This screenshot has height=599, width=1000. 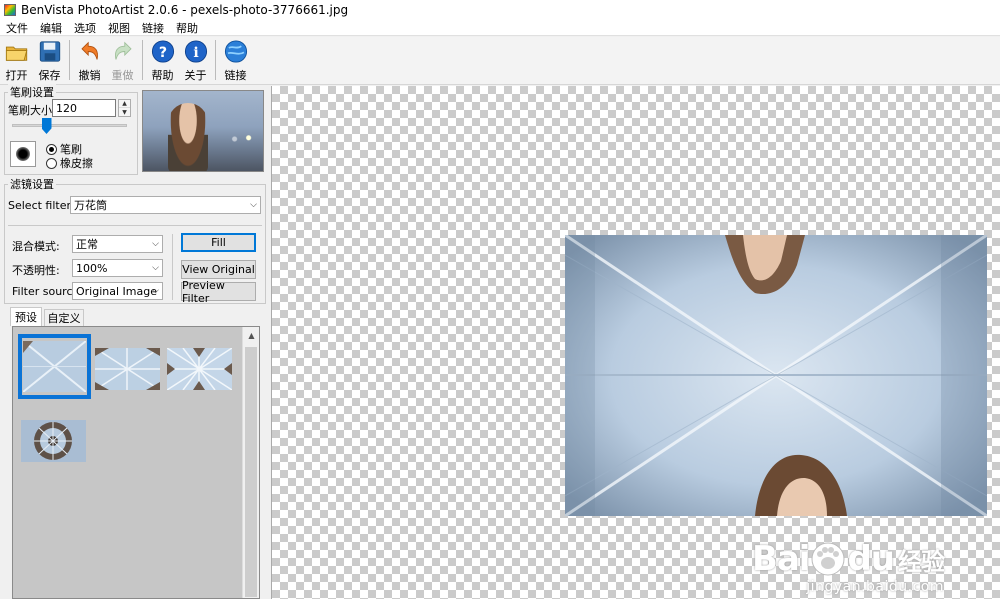 I want to click on help-button: ? 帮助, so click(x=162, y=60).